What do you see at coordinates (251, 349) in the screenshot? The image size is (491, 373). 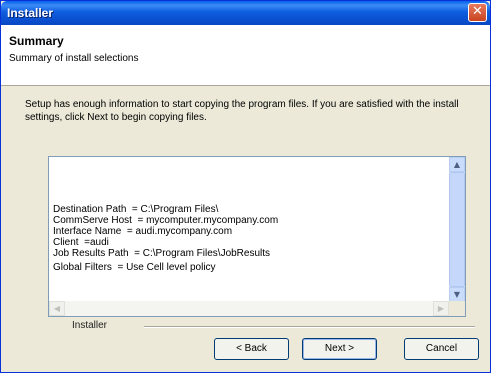 I see `back-button: < Back` at bounding box center [251, 349].